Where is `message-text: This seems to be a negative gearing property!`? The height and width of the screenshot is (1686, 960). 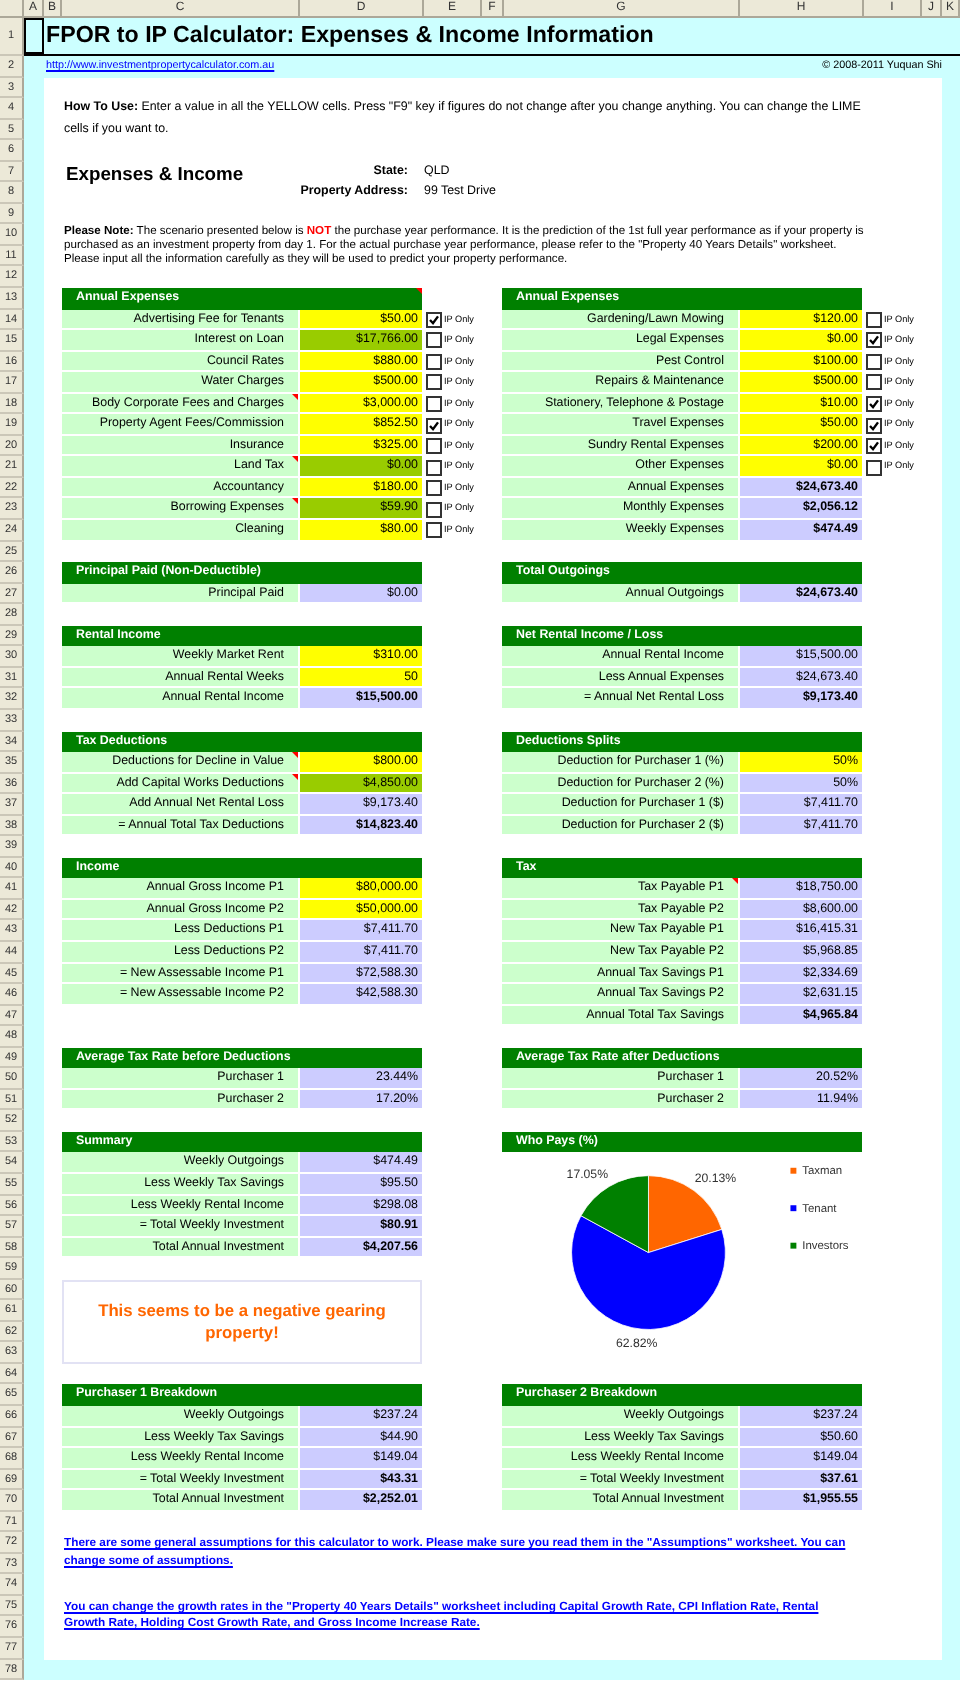 message-text: This seems to be a negative gearing property! is located at coordinates (242, 1321).